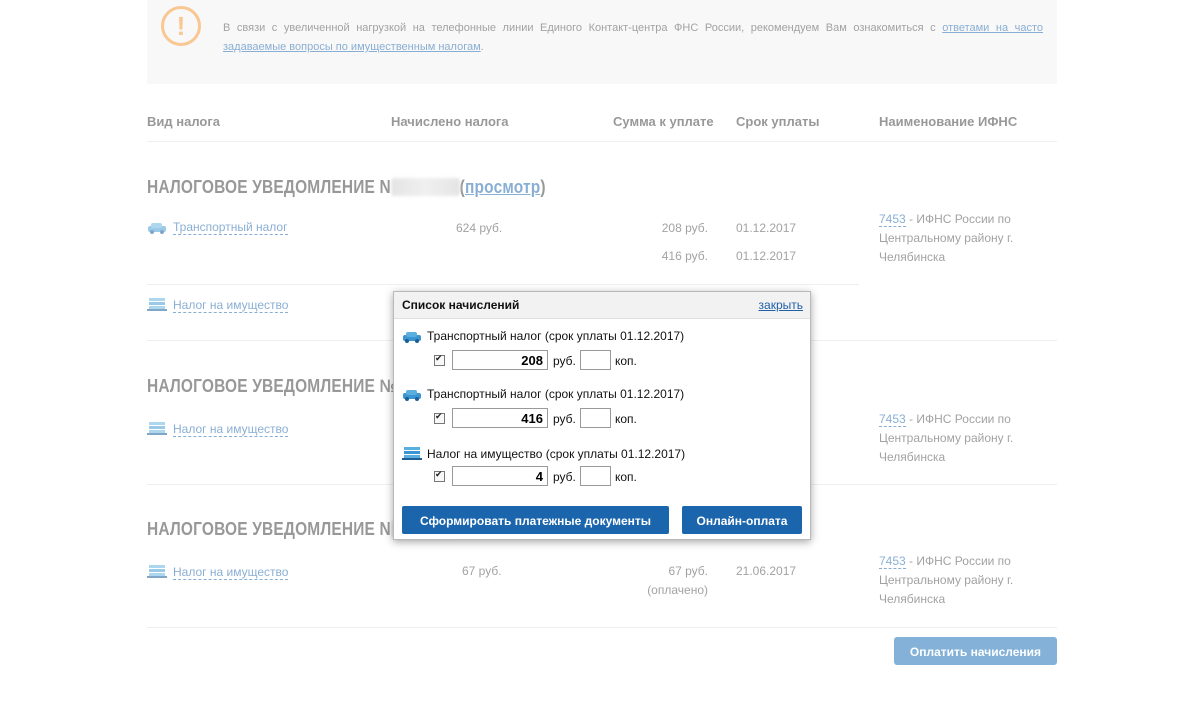 The height and width of the screenshot is (717, 1200). What do you see at coordinates (975, 651) in the screenshot?
I see `pay-charges-button: Оплатить начисления` at bounding box center [975, 651].